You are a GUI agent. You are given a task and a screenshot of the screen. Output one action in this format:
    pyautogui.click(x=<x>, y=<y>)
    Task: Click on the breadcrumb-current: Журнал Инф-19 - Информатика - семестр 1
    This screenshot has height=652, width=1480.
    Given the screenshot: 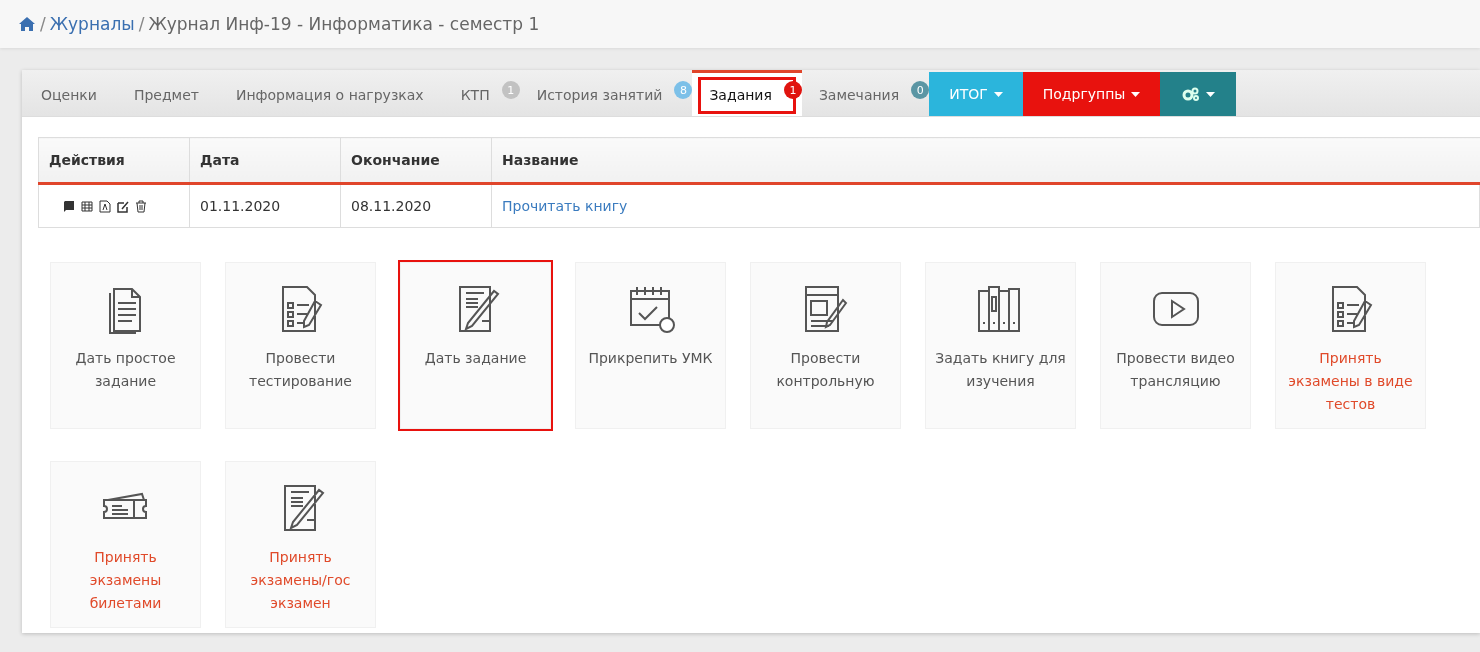 What is the action you would take?
    pyautogui.click(x=344, y=24)
    